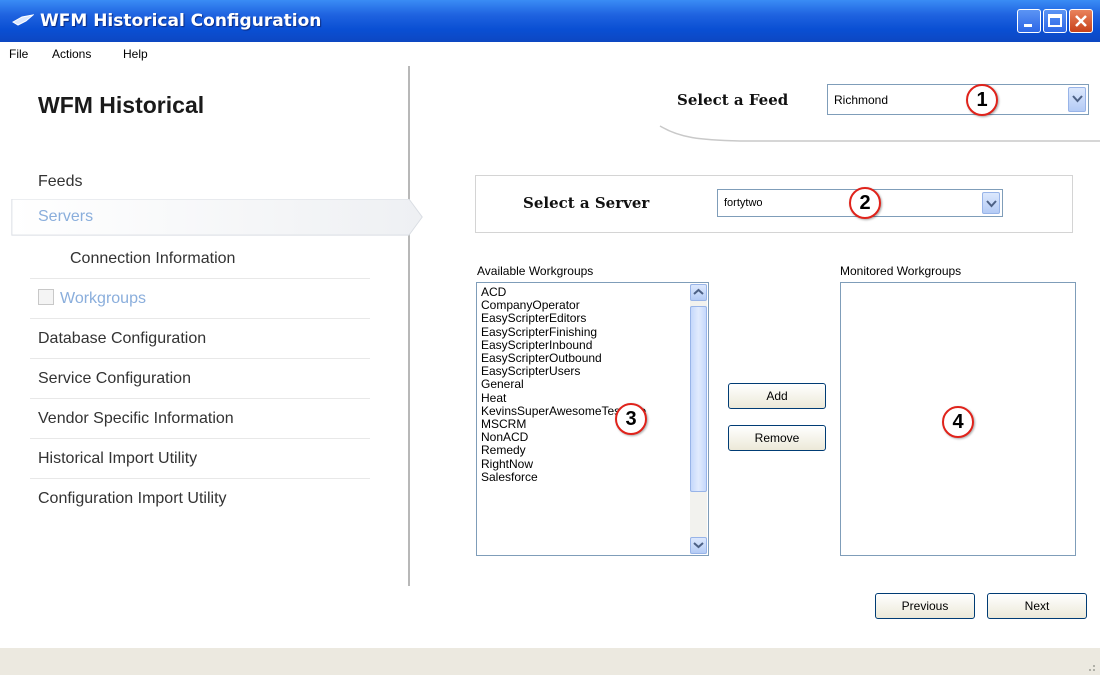 This screenshot has width=1100, height=675. What do you see at coordinates (631, 419) in the screenshot?
I see `callout-3: 3` at bounding box center [631, 419].